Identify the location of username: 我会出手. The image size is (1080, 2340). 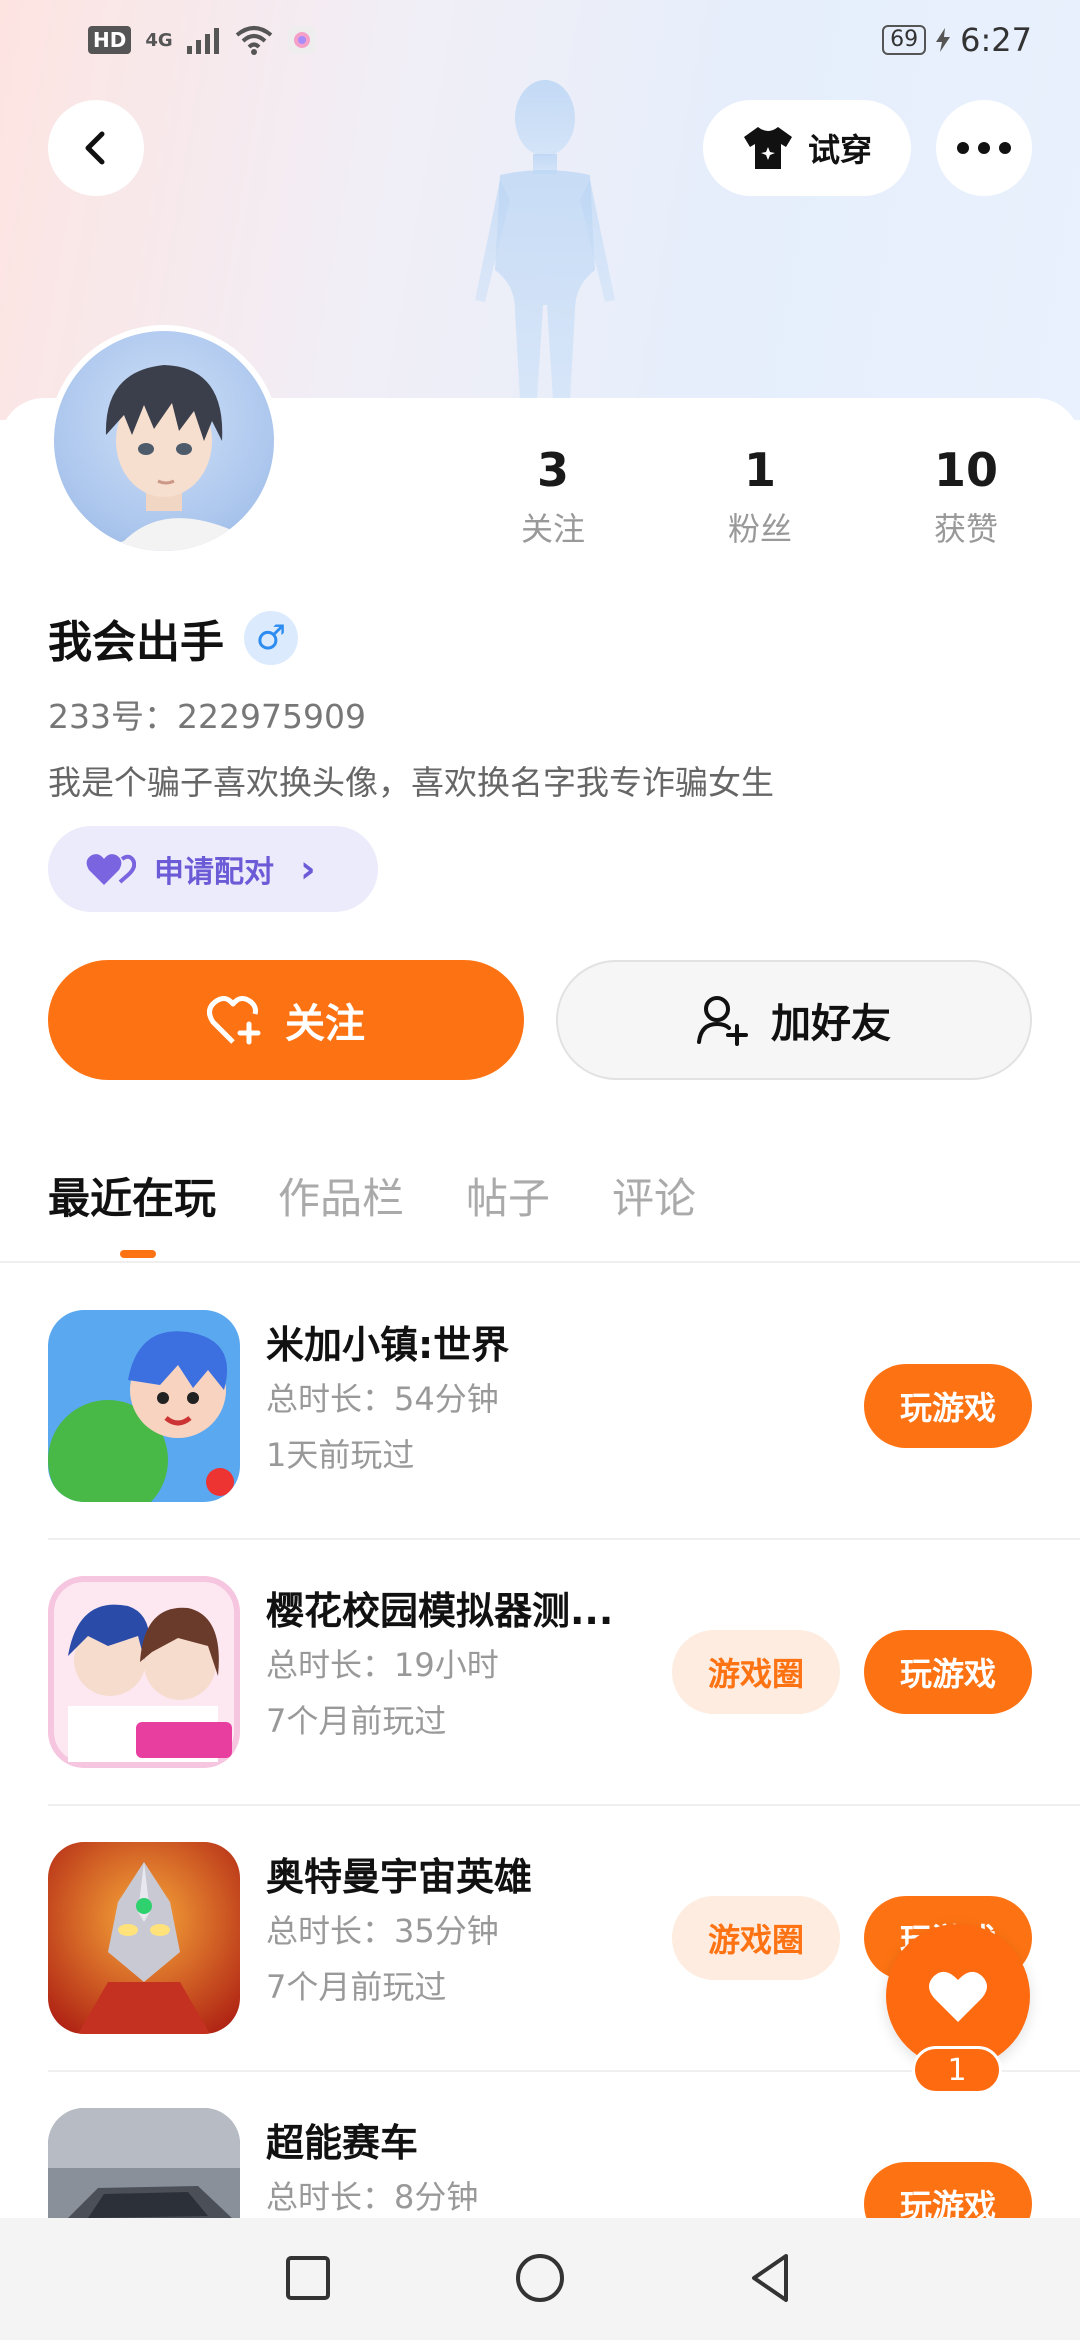
(136, 642).